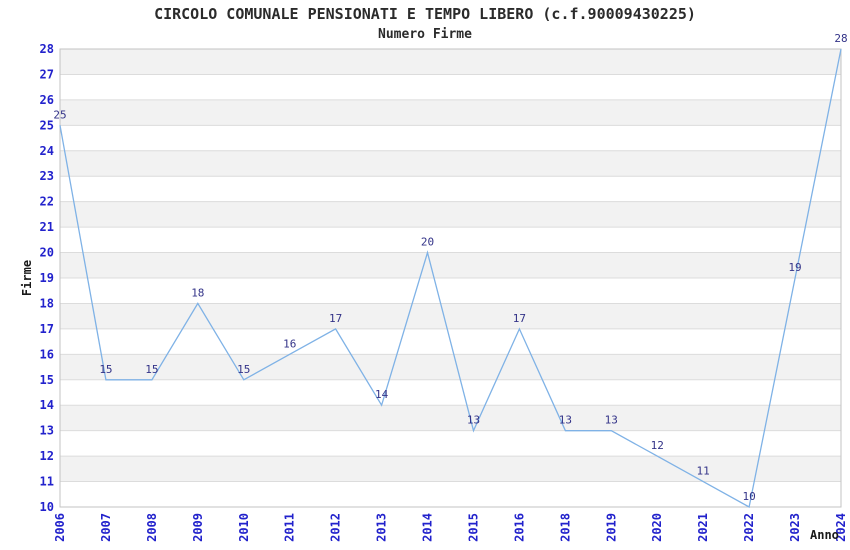 The width and height of the screenshot is (850, 550). Describe the element at coordinates (47, 100) in the screenshot. I see `y-tick-label: 26` at that location.